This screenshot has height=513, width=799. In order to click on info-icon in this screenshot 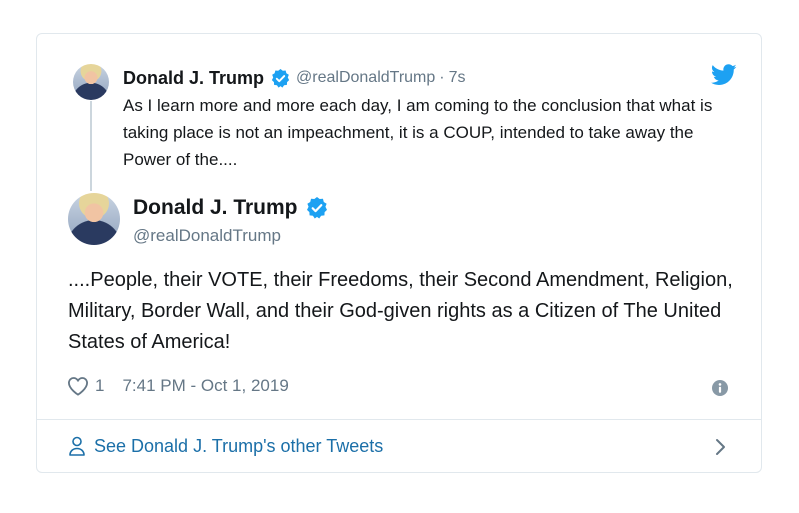, I will do `click(720, 388)`.